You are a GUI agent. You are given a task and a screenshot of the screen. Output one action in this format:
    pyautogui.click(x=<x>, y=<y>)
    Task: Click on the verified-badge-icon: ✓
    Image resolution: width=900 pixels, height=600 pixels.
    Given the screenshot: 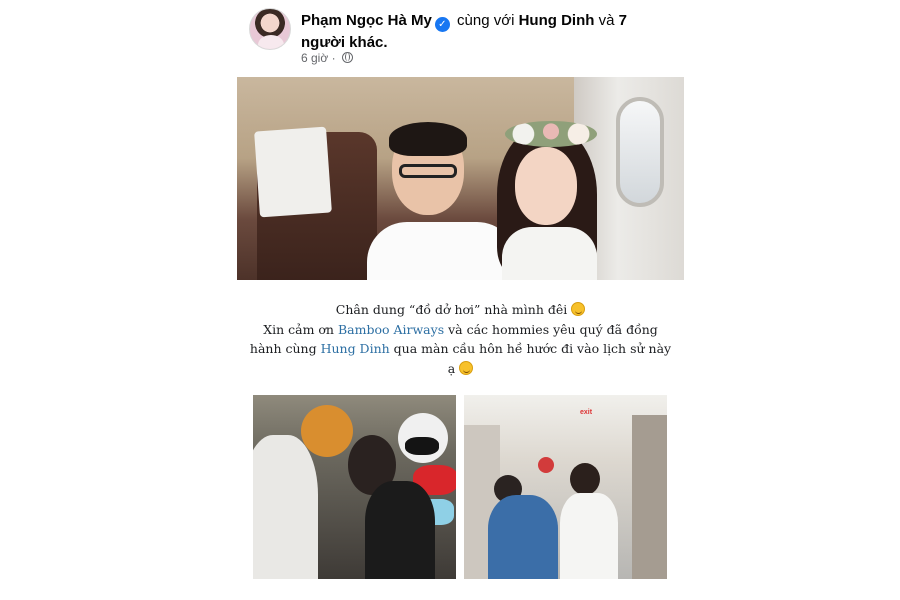 What is the action you would take?
    pyautogui.click(x=442, y=24)
    